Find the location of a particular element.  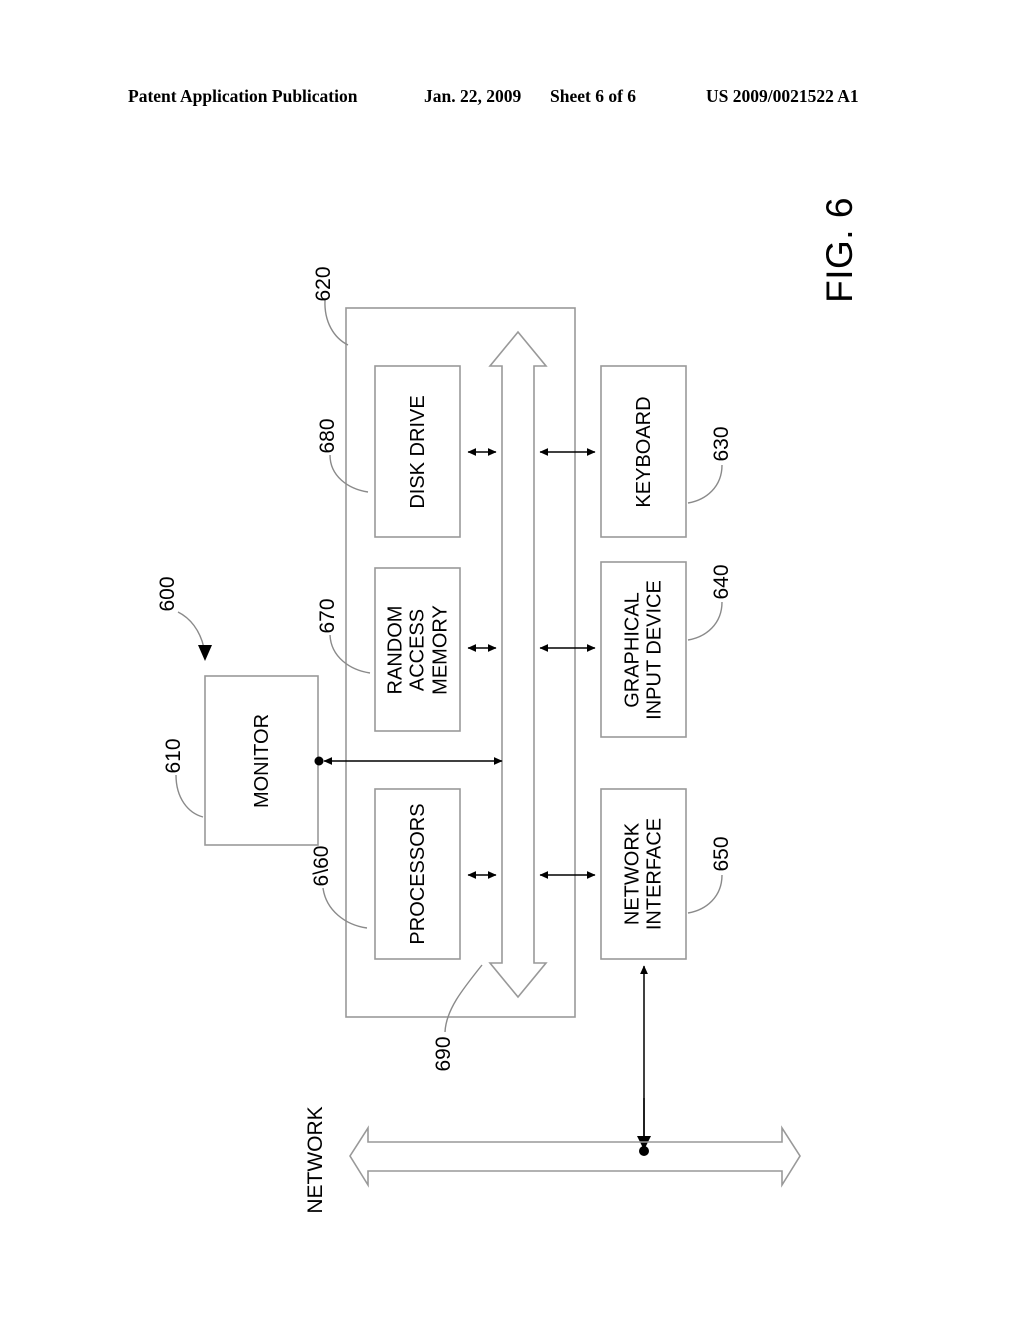

ref-numeral-600: 600 is located at coordinates (168, 594).